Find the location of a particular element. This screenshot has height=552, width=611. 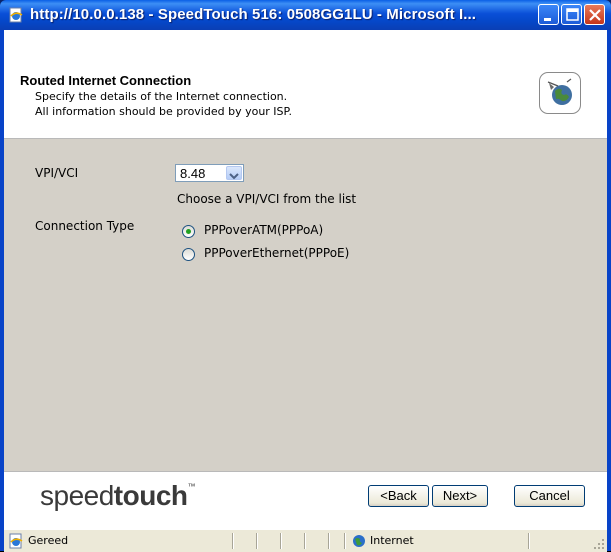

maximize-icon is located at coordinates (572, 14).